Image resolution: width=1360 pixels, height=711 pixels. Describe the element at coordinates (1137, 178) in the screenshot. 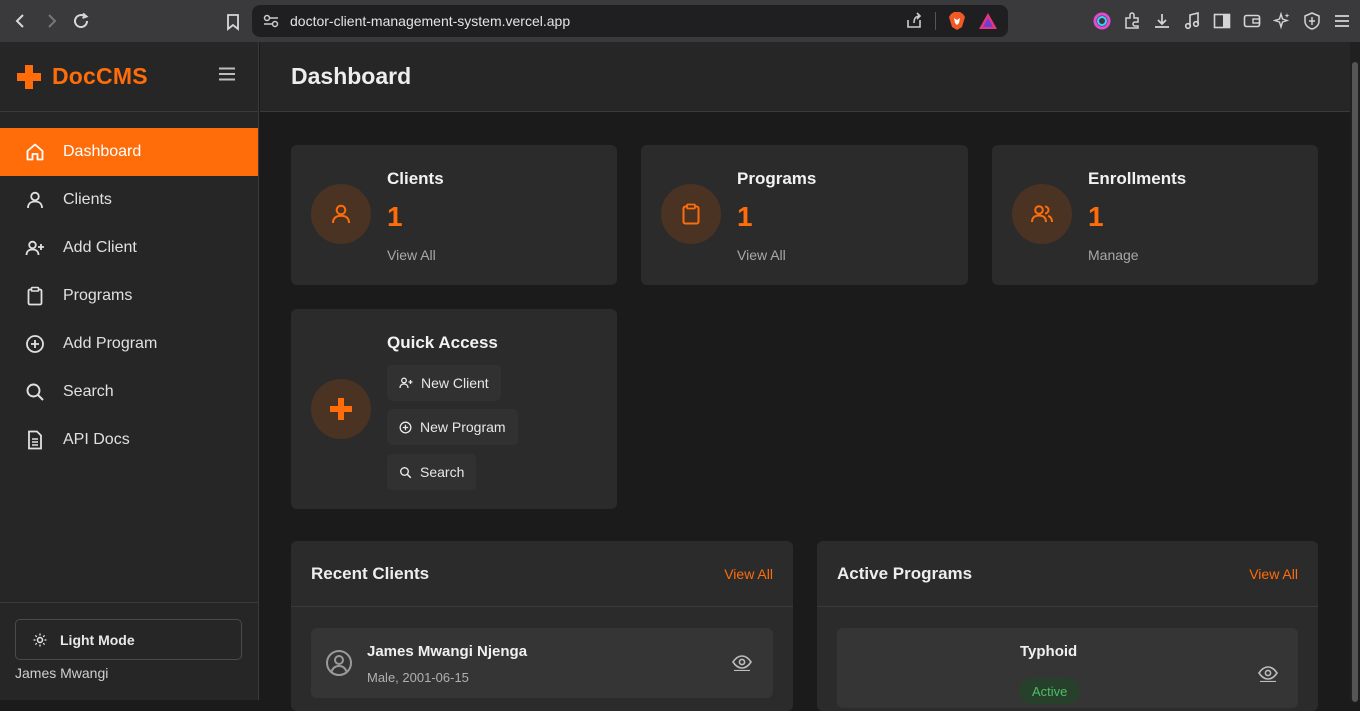

I see `stat-title: Enrollments` at that location.